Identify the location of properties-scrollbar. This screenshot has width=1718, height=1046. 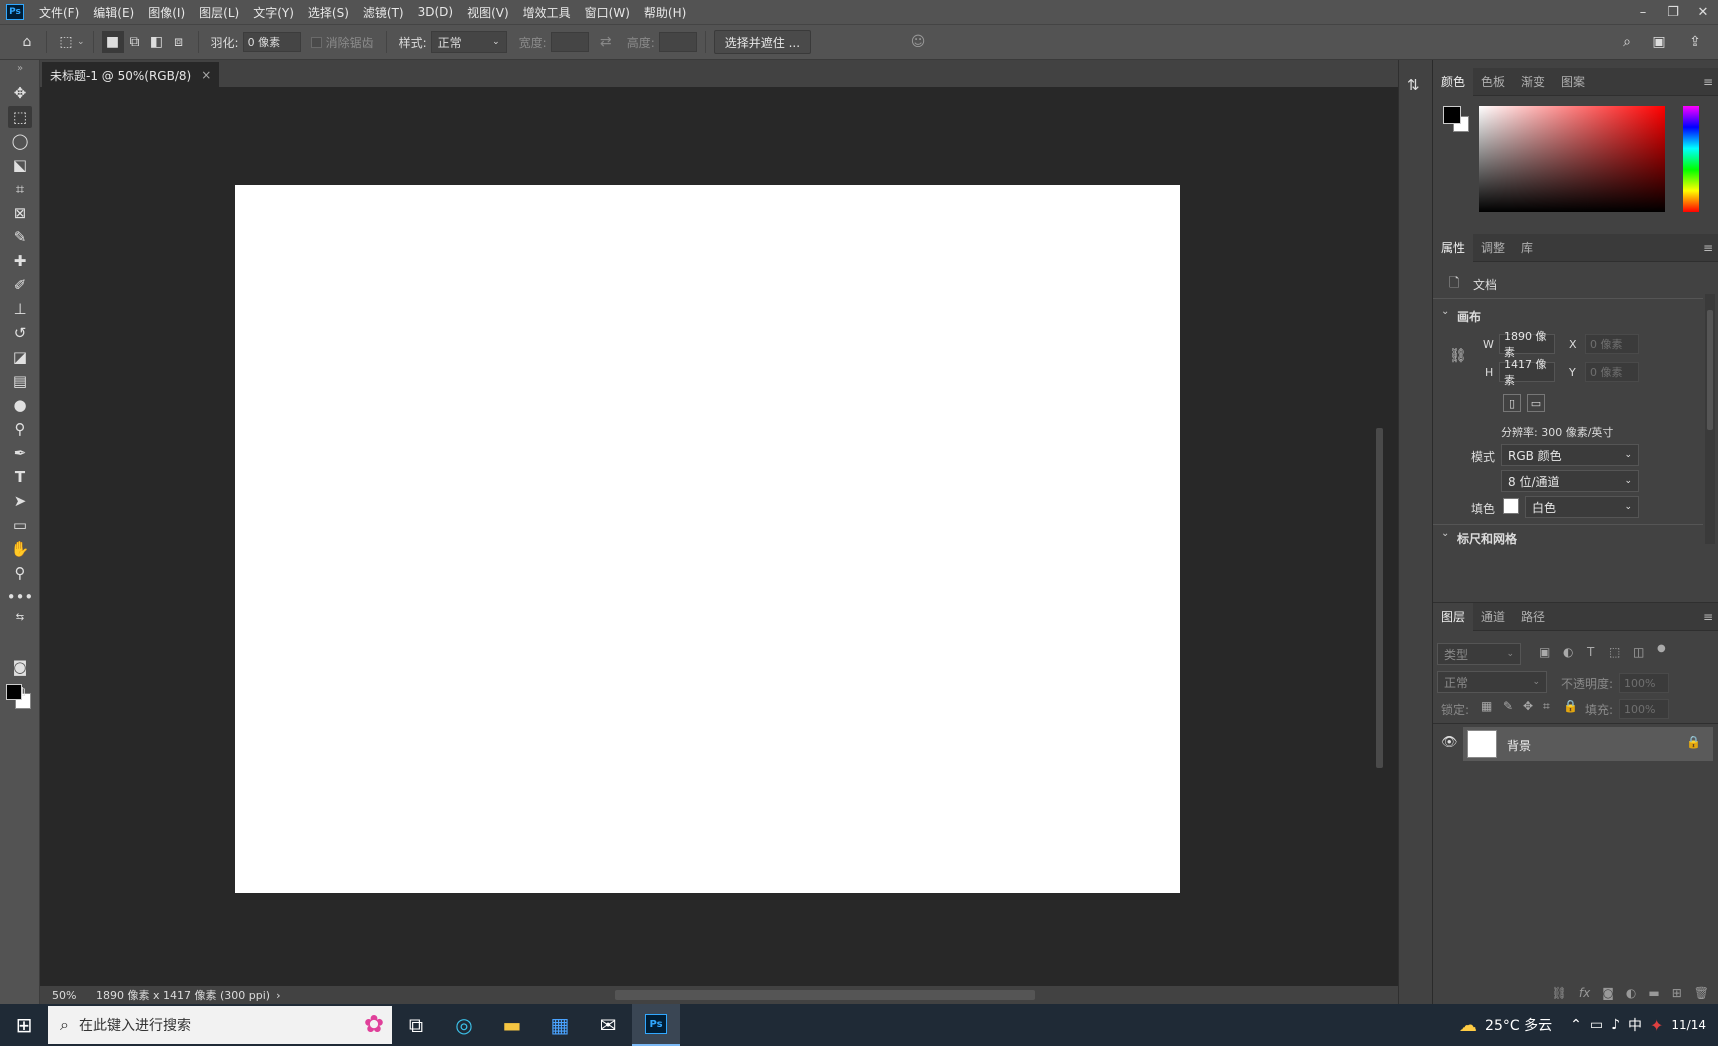
(1710, 419).